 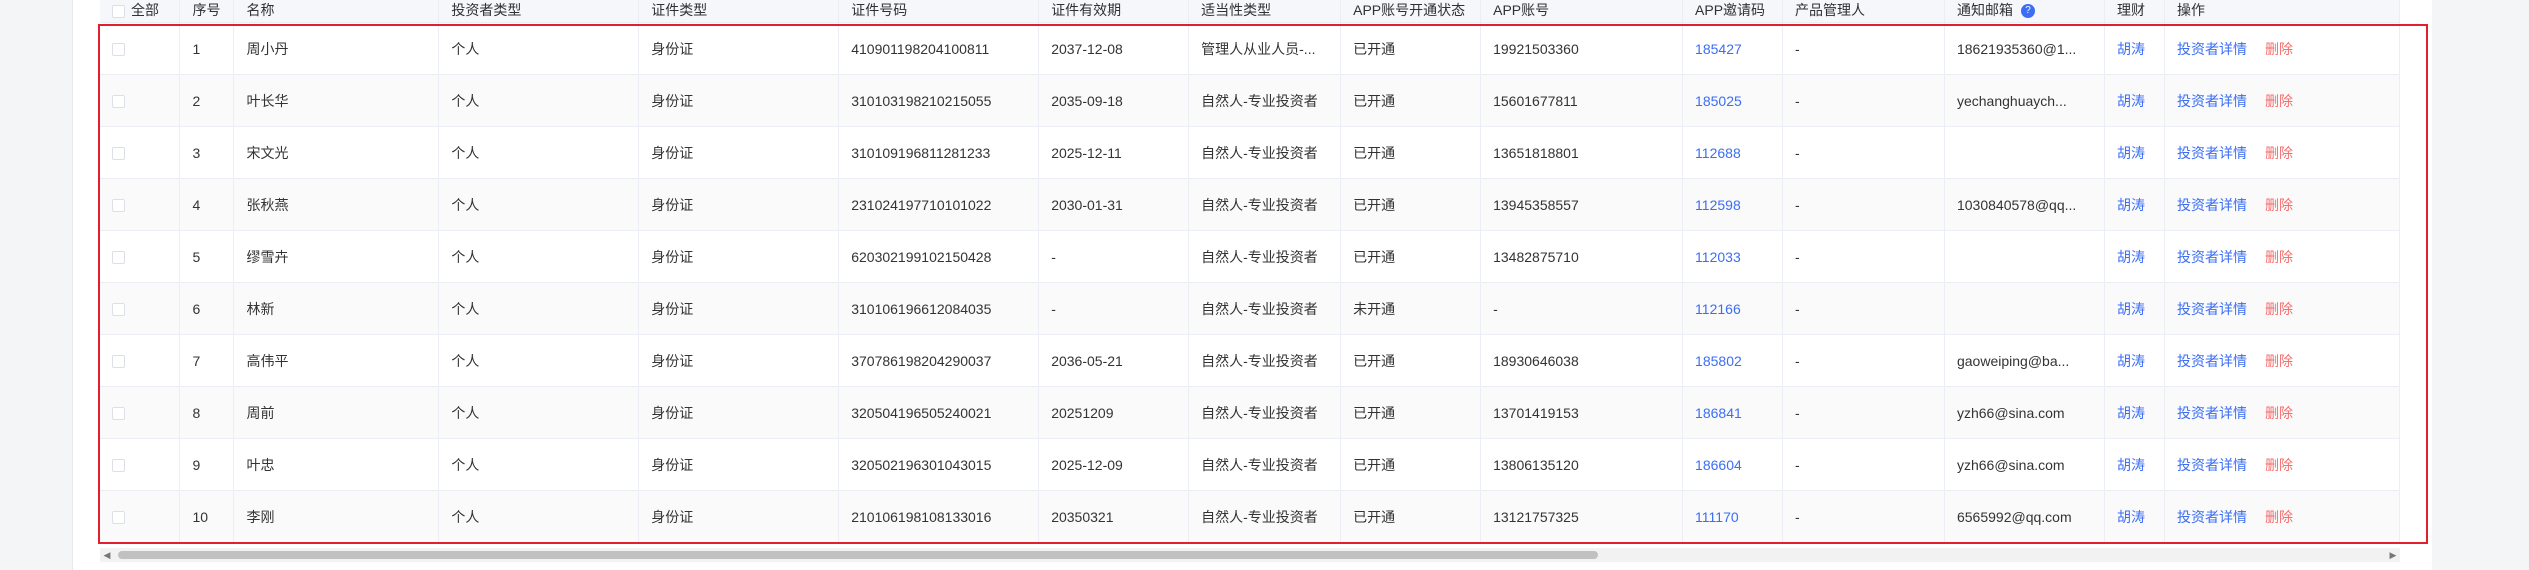 What do you see at coordinates (207, 516) in the screenshot?
I see `cell-seq: 10` at bounding box center [207, 516].